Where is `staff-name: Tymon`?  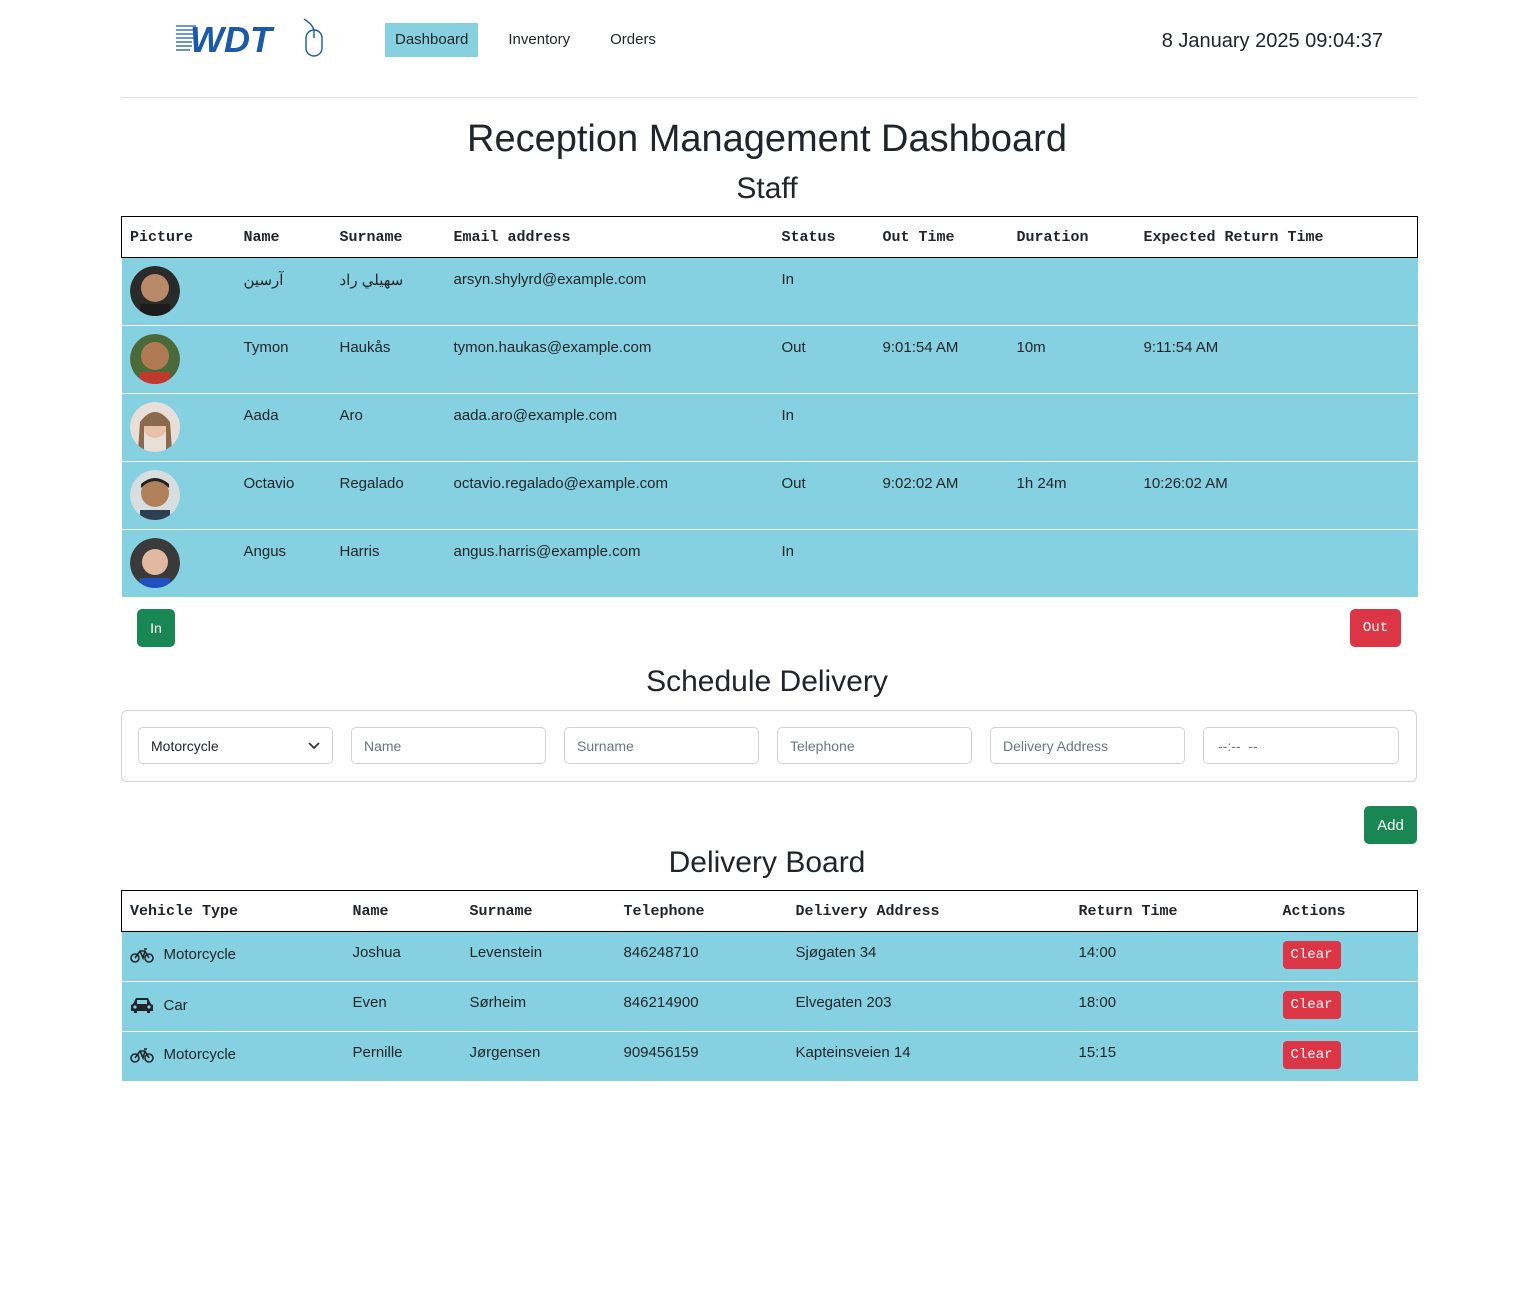 staff-name: Tymon is located at coordinates (283, 359).